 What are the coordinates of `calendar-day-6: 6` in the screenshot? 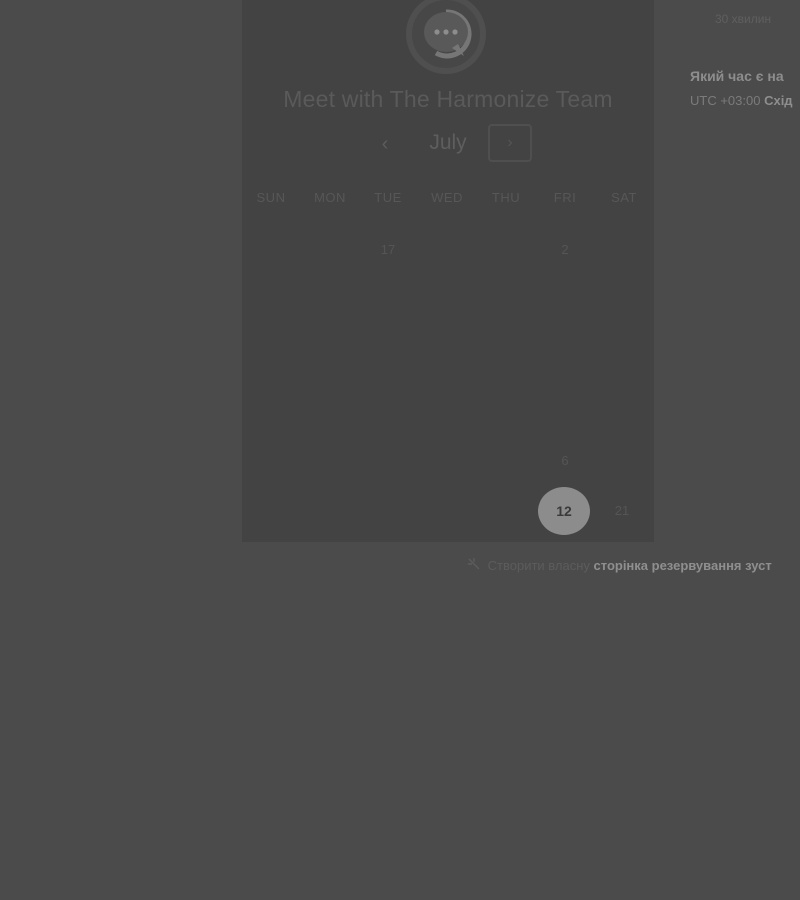 It's located at (565, 460).